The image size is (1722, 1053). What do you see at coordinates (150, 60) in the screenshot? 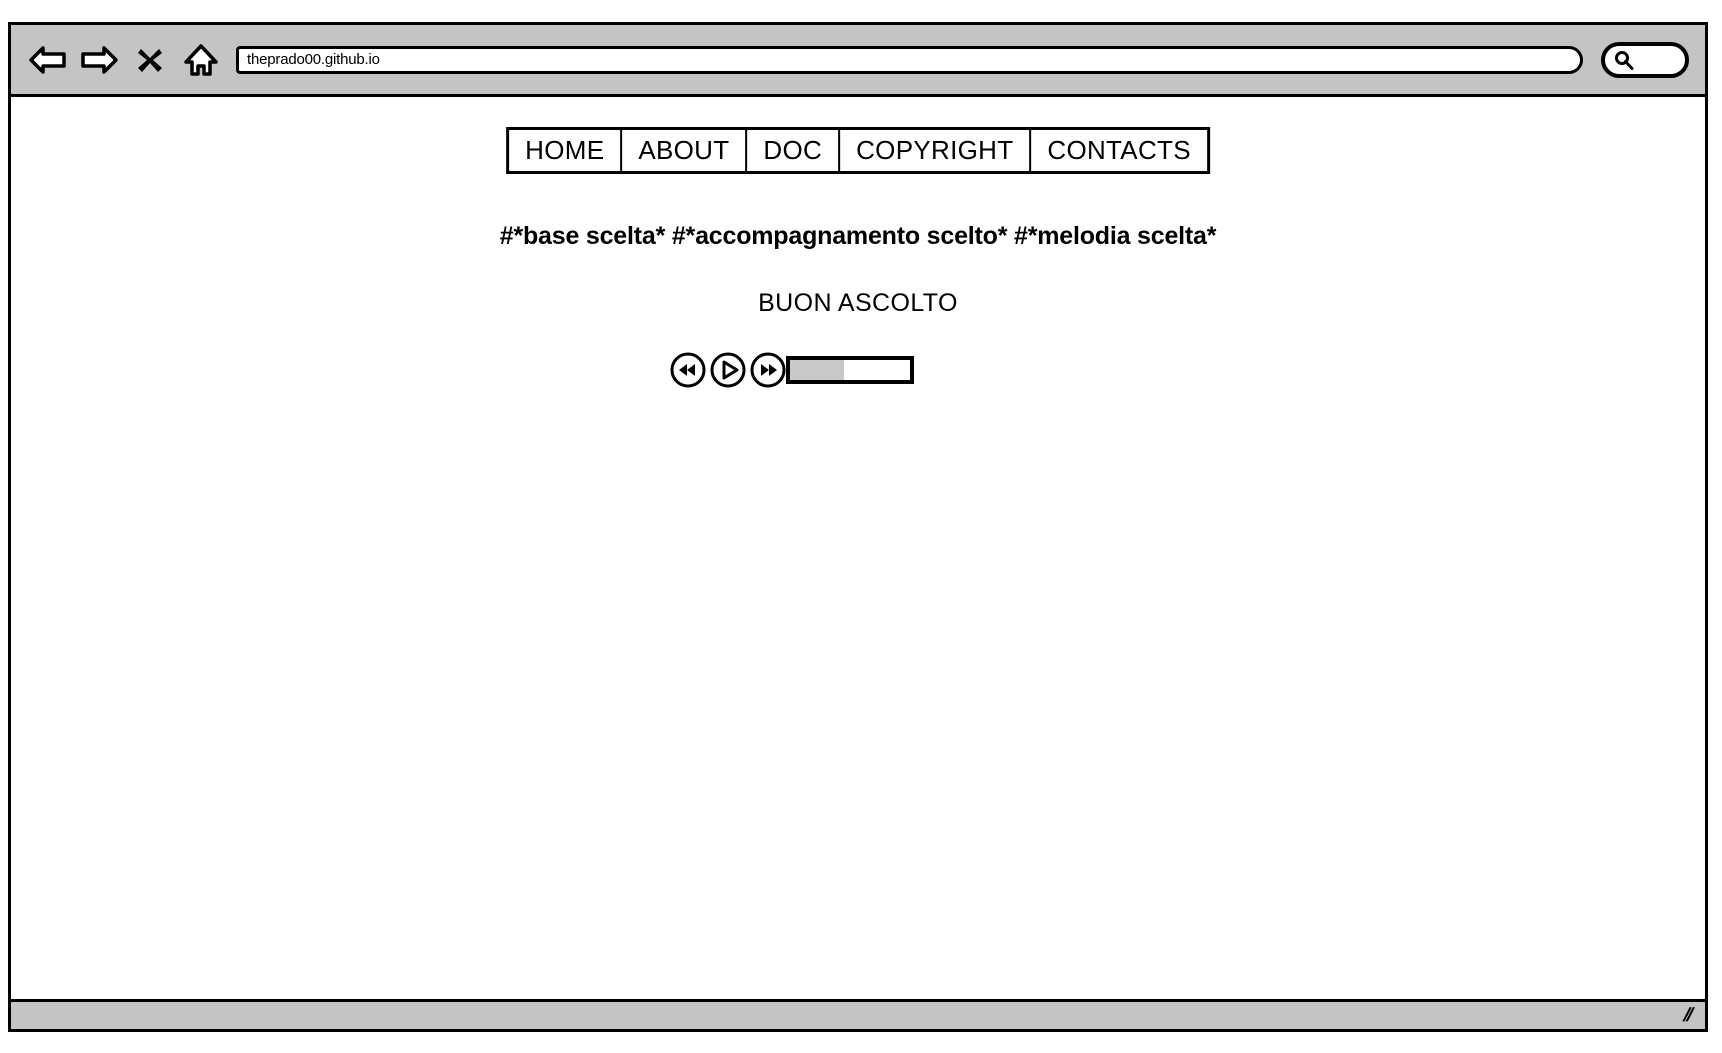
I see `close-x-icon` at bounding box center [150, 60].